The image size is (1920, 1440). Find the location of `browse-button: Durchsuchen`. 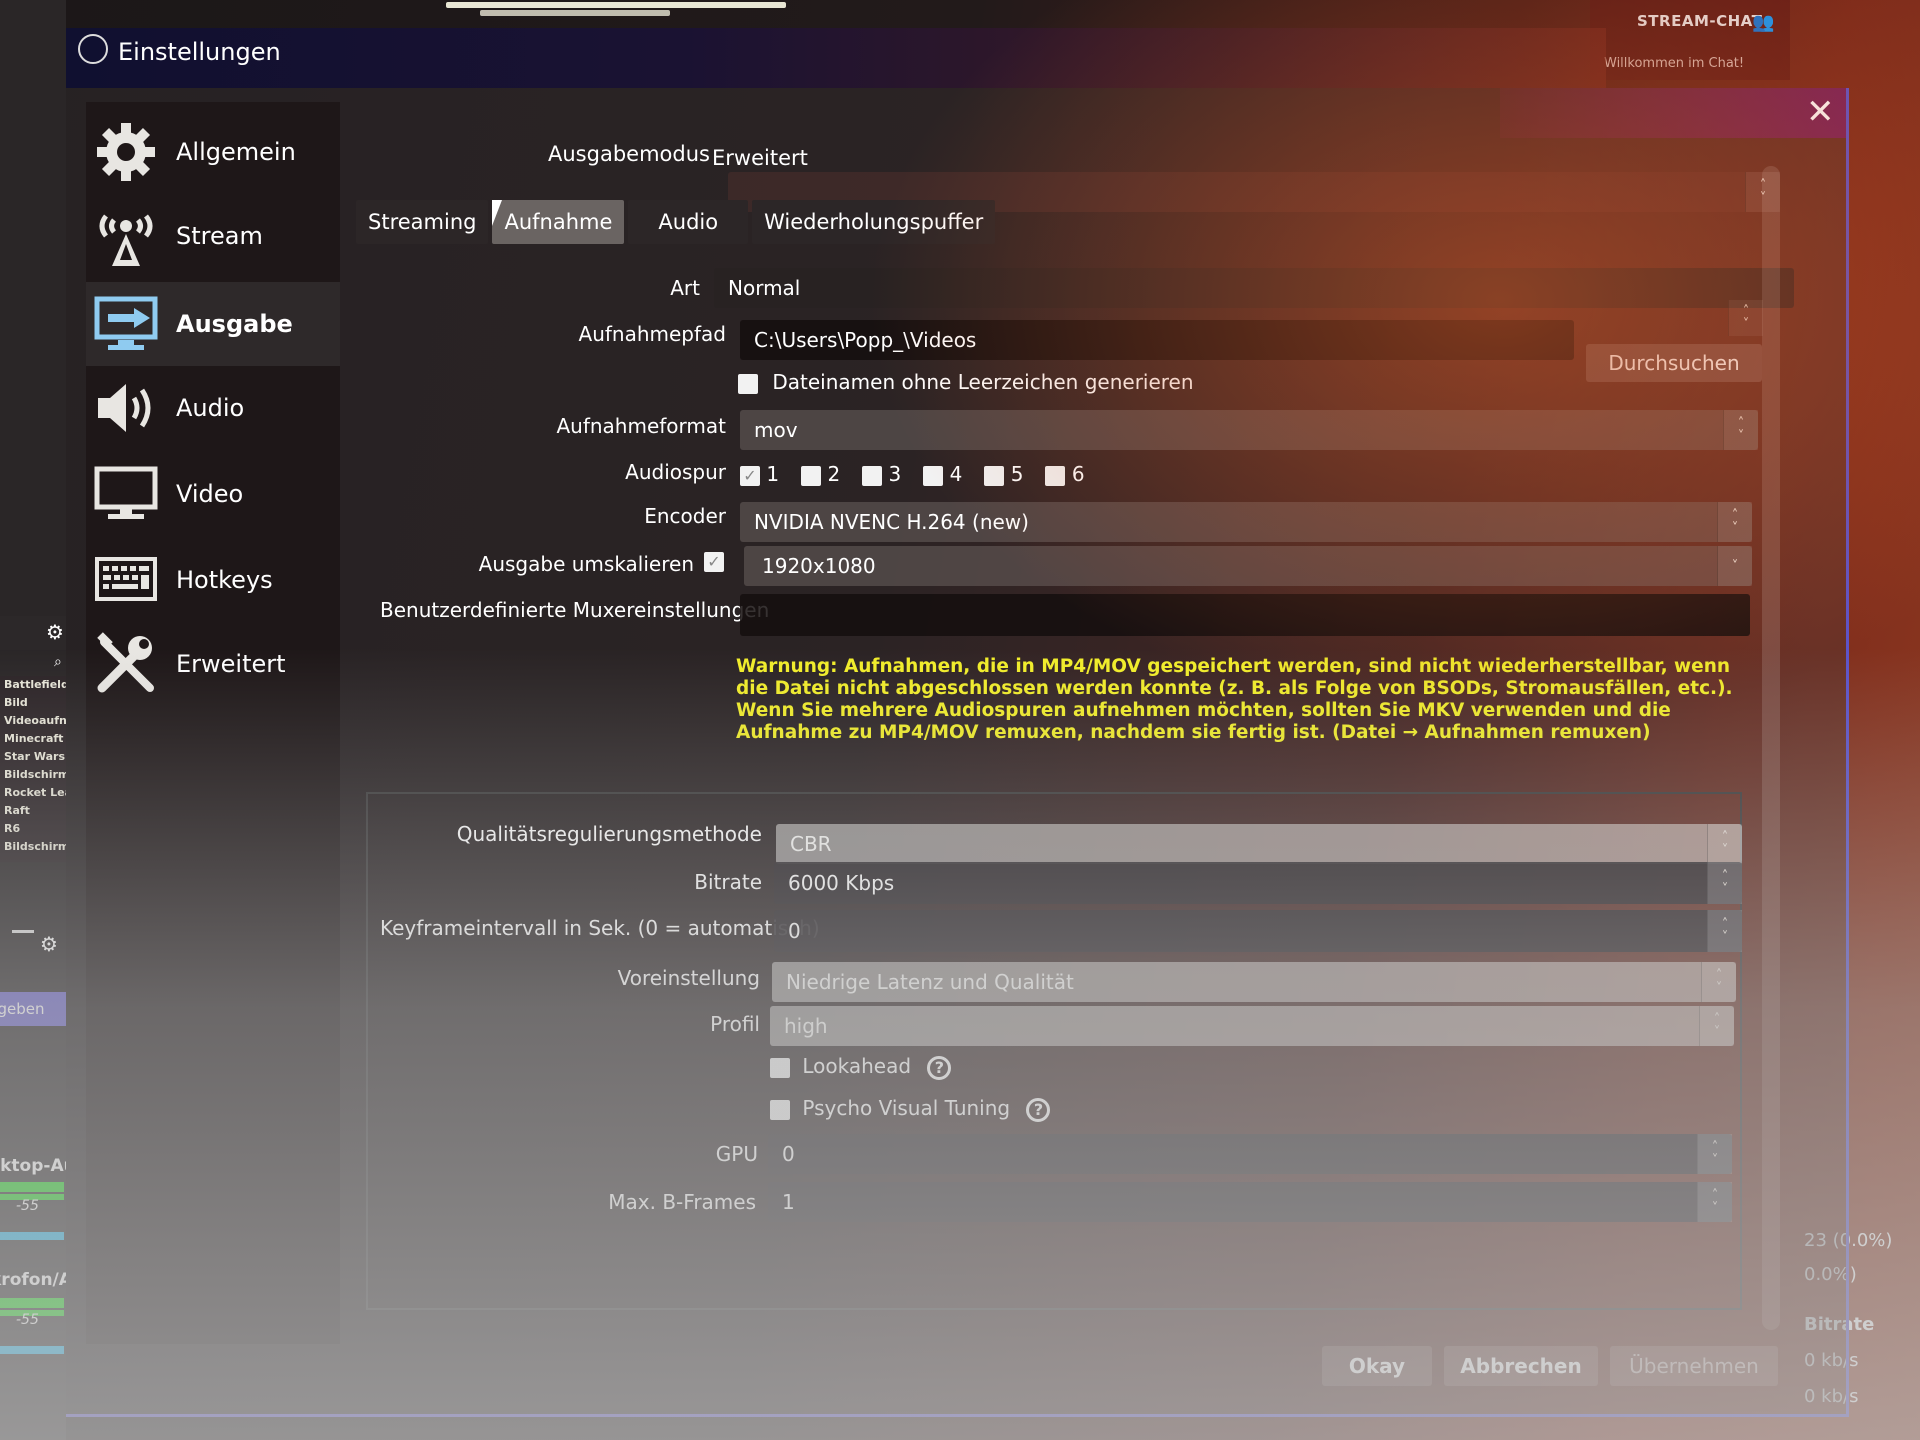

browse-button: Durchsuchen is located at coordinates (1674, 363).